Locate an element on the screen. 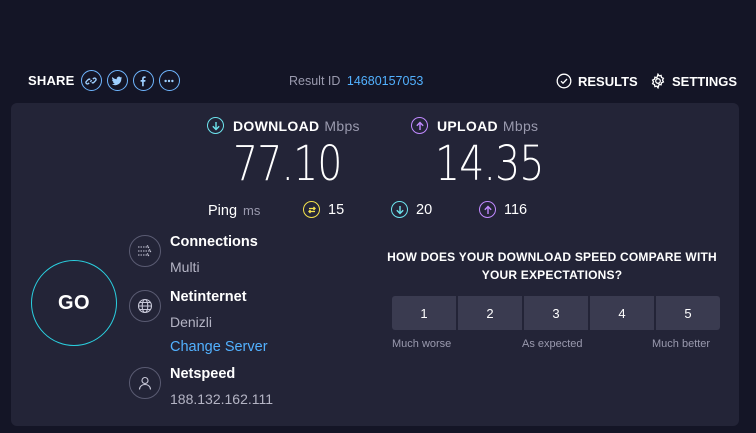  download-value: 77.10 is located at coordinates (287, 164).